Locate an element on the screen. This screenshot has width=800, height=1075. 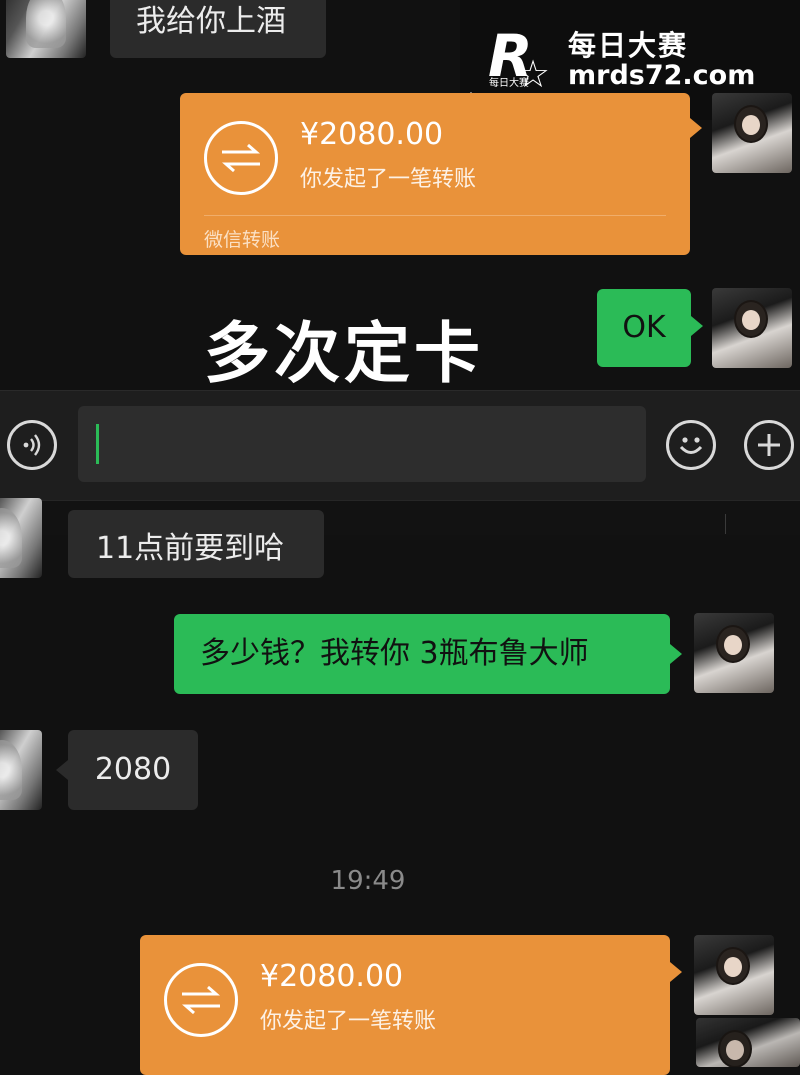
transfer-card: ¥2080.00 你发起了一笔转账 is located at coordinates (405, 1005).